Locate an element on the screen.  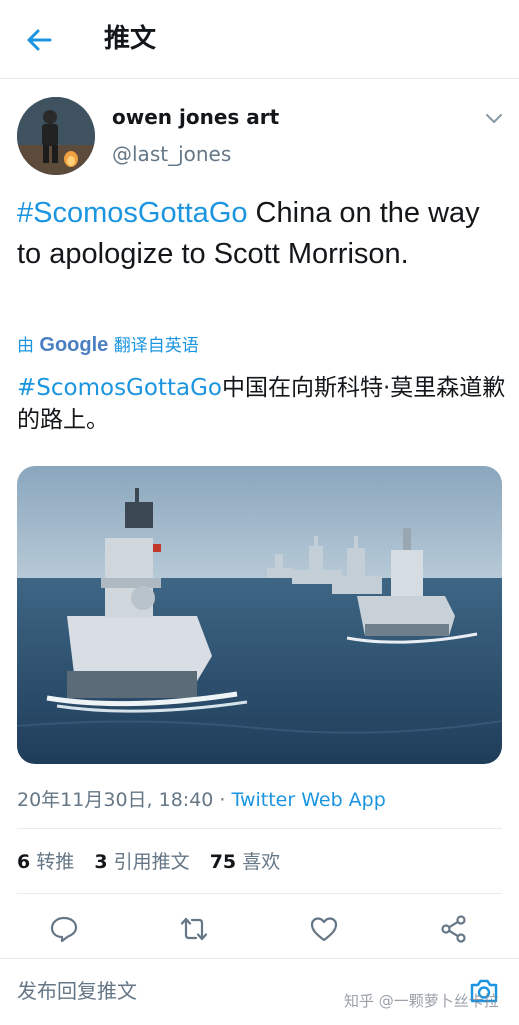
reply-input: 发布回复推文 is located at coordinates (77, 991).